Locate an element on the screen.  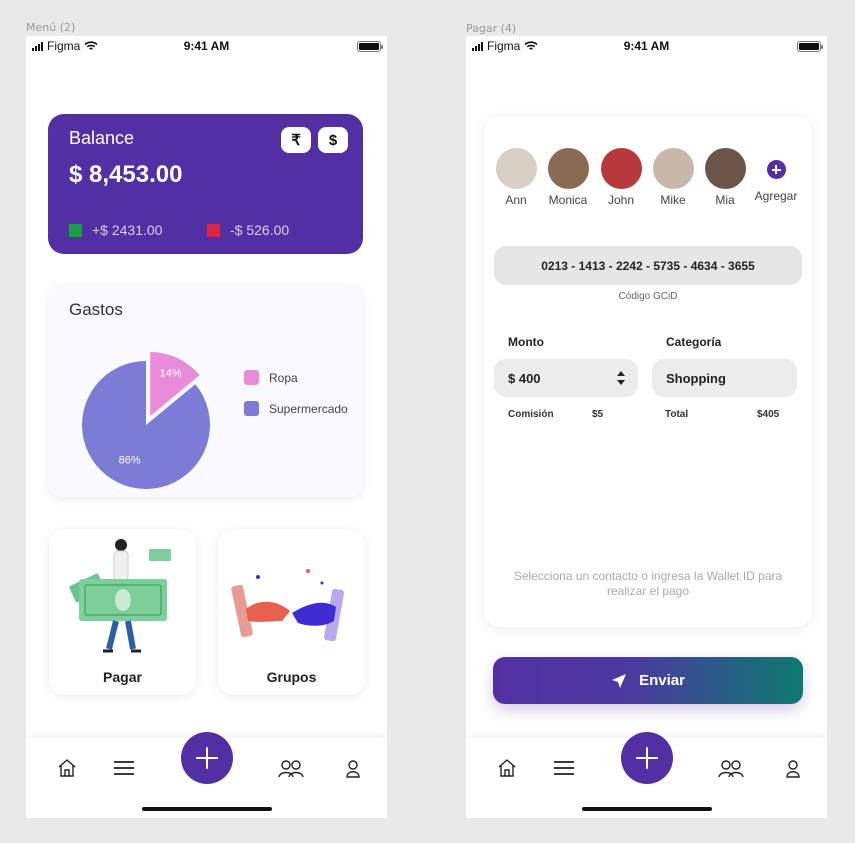
legend-item-supermercado: Supermercado is located at coordinates (296, 408).